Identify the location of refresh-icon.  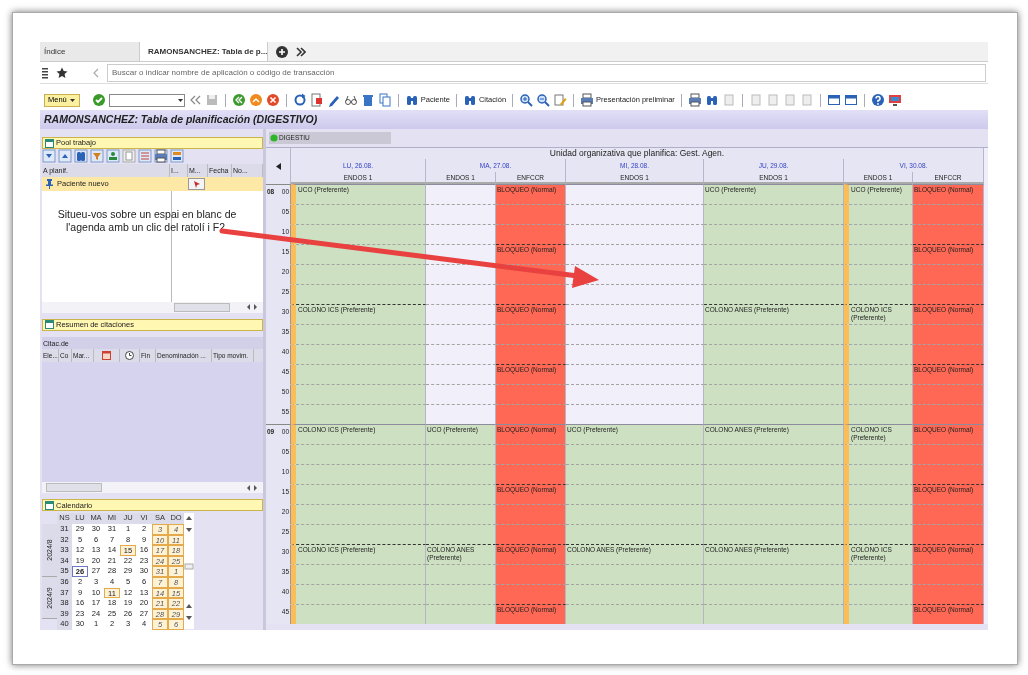
(299, 100).